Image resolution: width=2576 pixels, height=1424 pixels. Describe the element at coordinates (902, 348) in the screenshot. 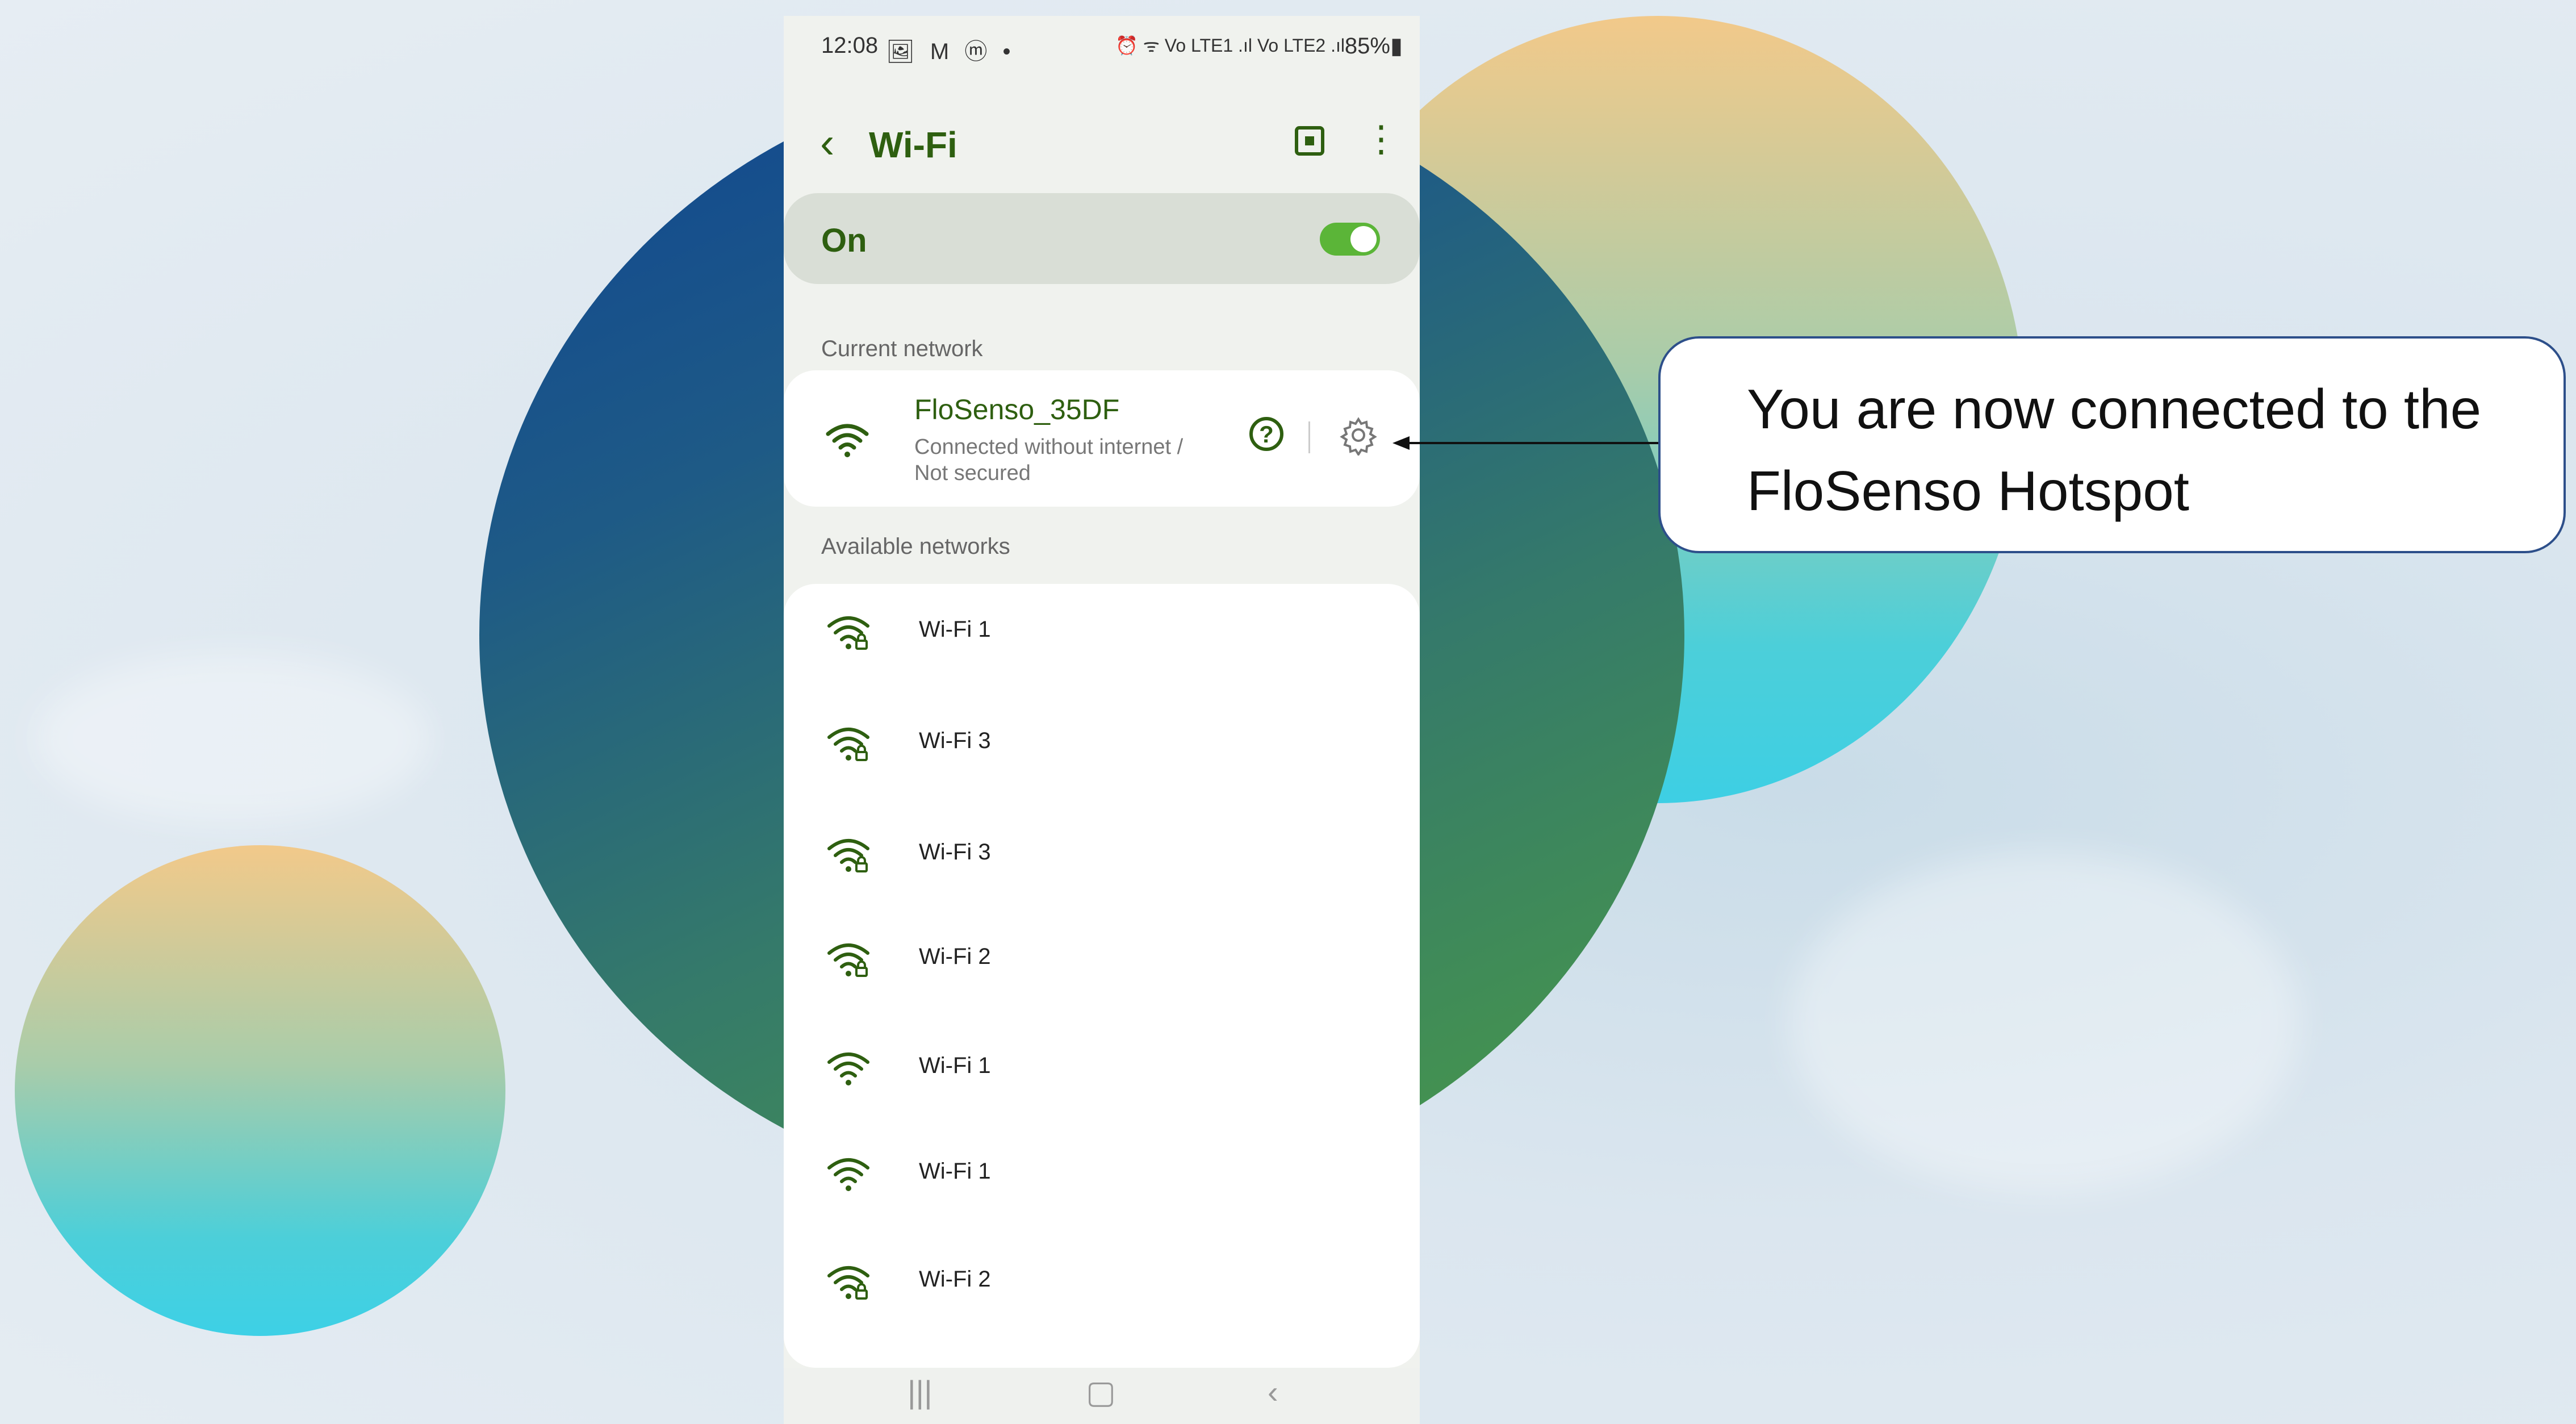

I see `current-network-heading: Current network` at that location.